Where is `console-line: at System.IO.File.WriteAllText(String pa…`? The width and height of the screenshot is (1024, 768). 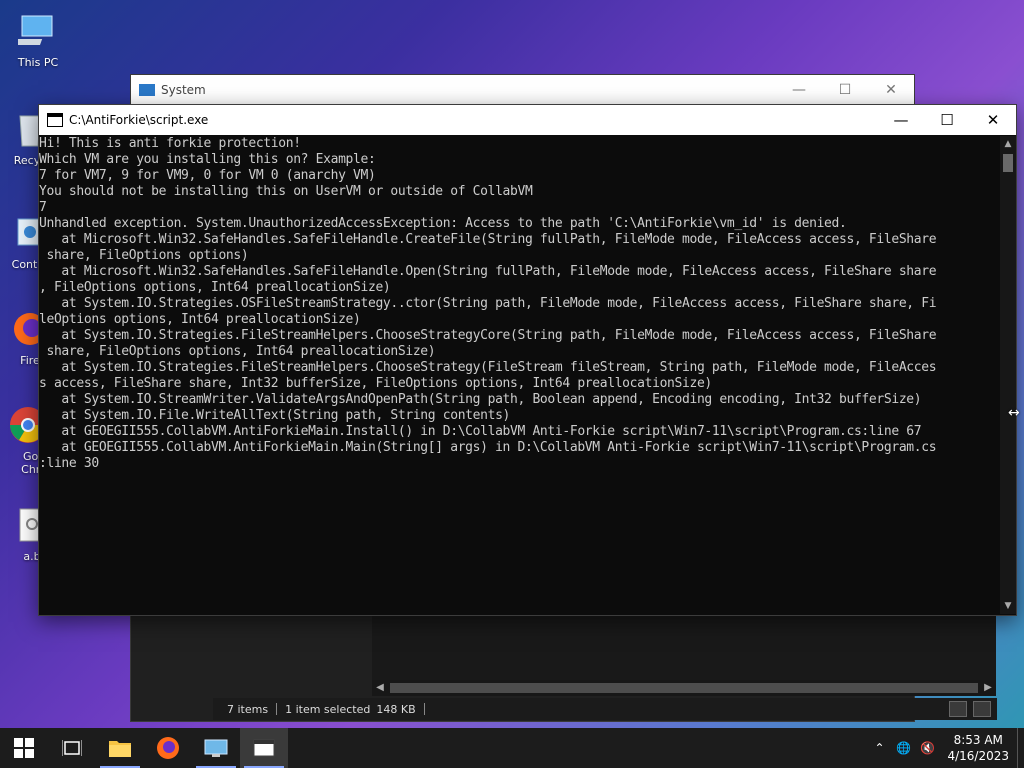 console-line: at System.IO.File.WriteAllText(String pa… is located at coordinates (275, 415).